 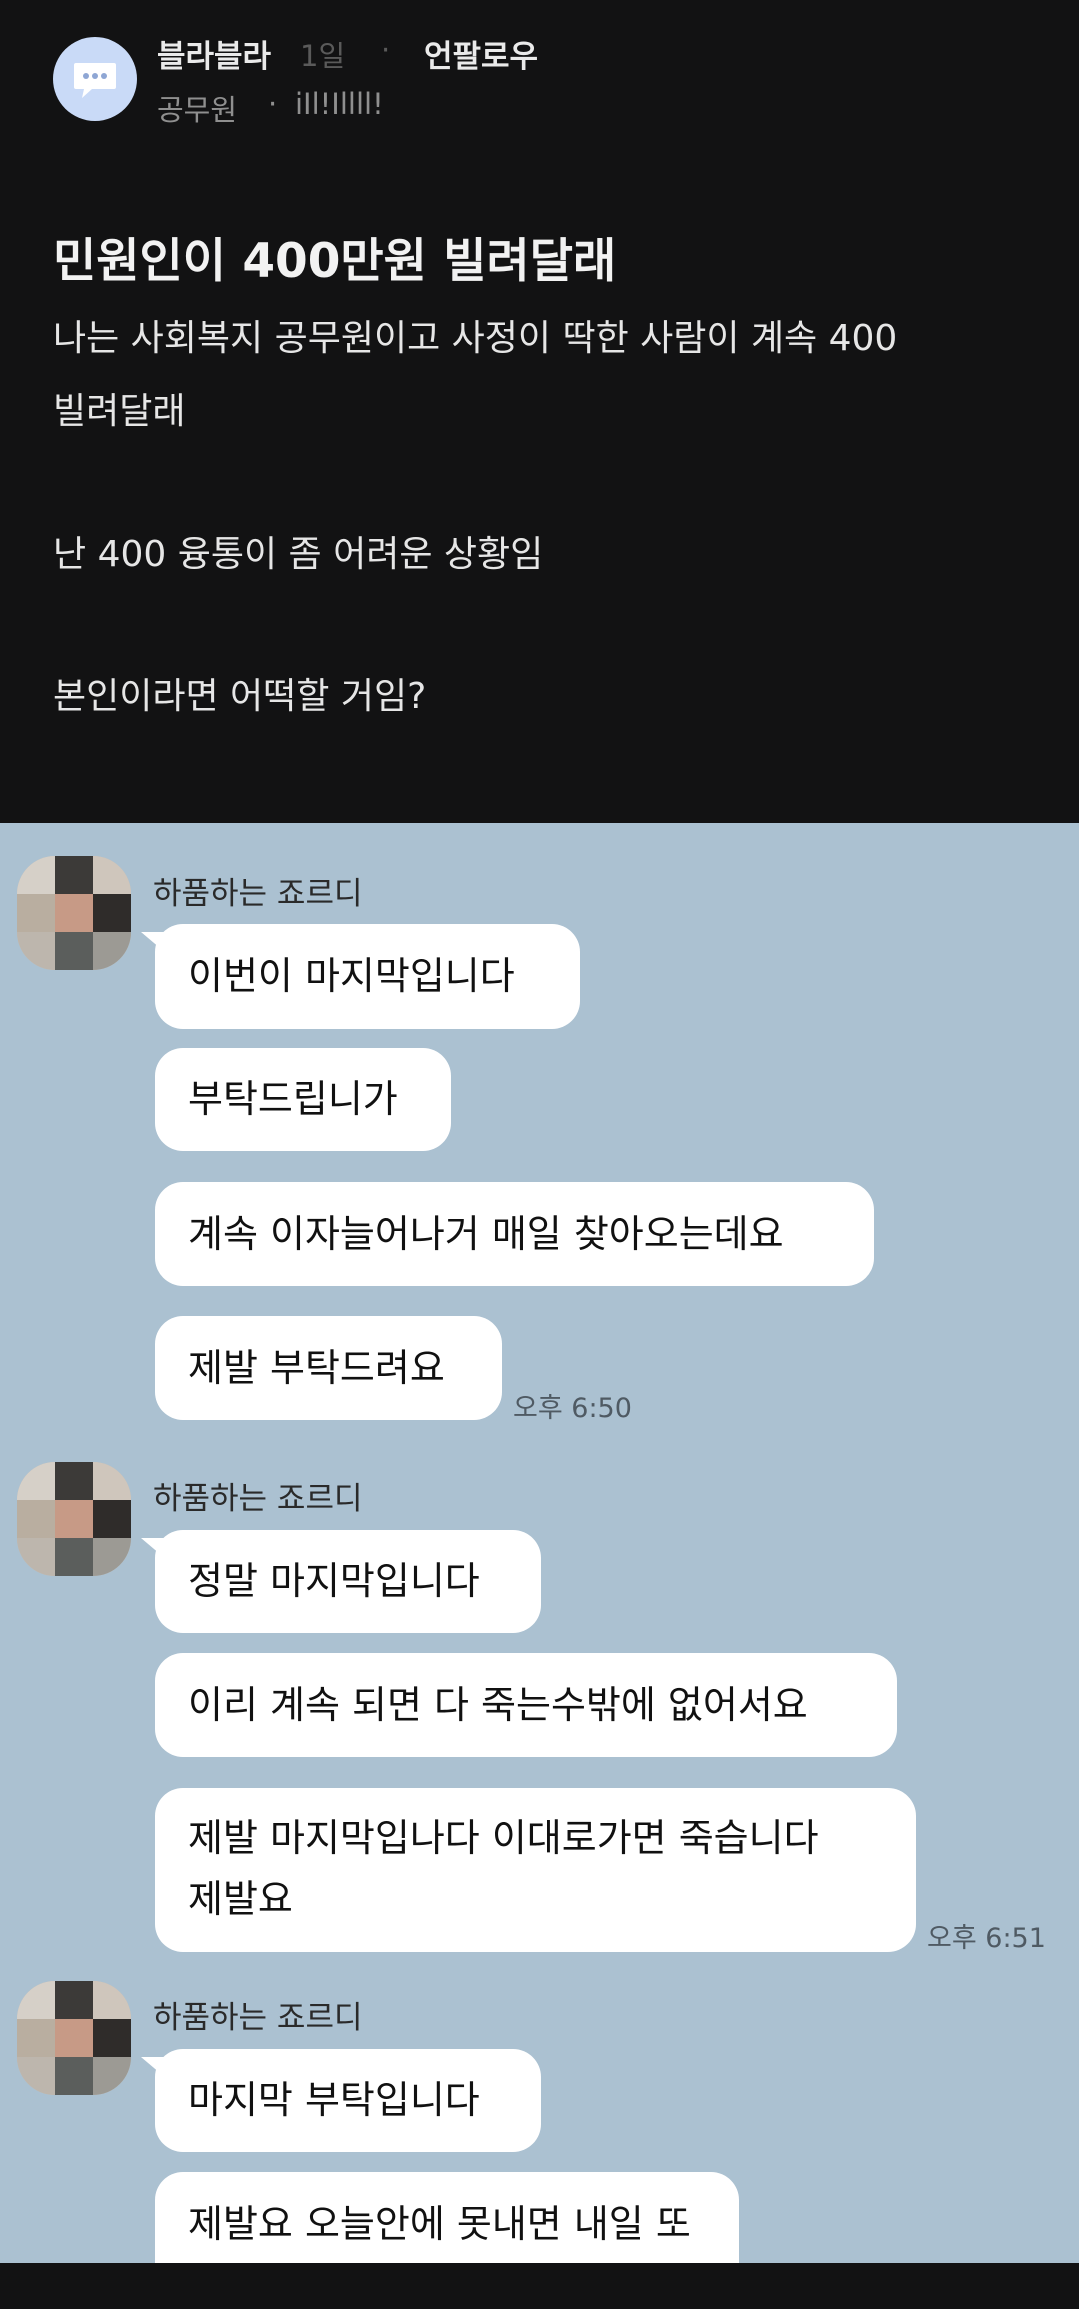 What do you see at coordinates (339, 104) in the screenshot?
I see `author-nickname: iIl!Illll!` at bounding box center [339, 104].